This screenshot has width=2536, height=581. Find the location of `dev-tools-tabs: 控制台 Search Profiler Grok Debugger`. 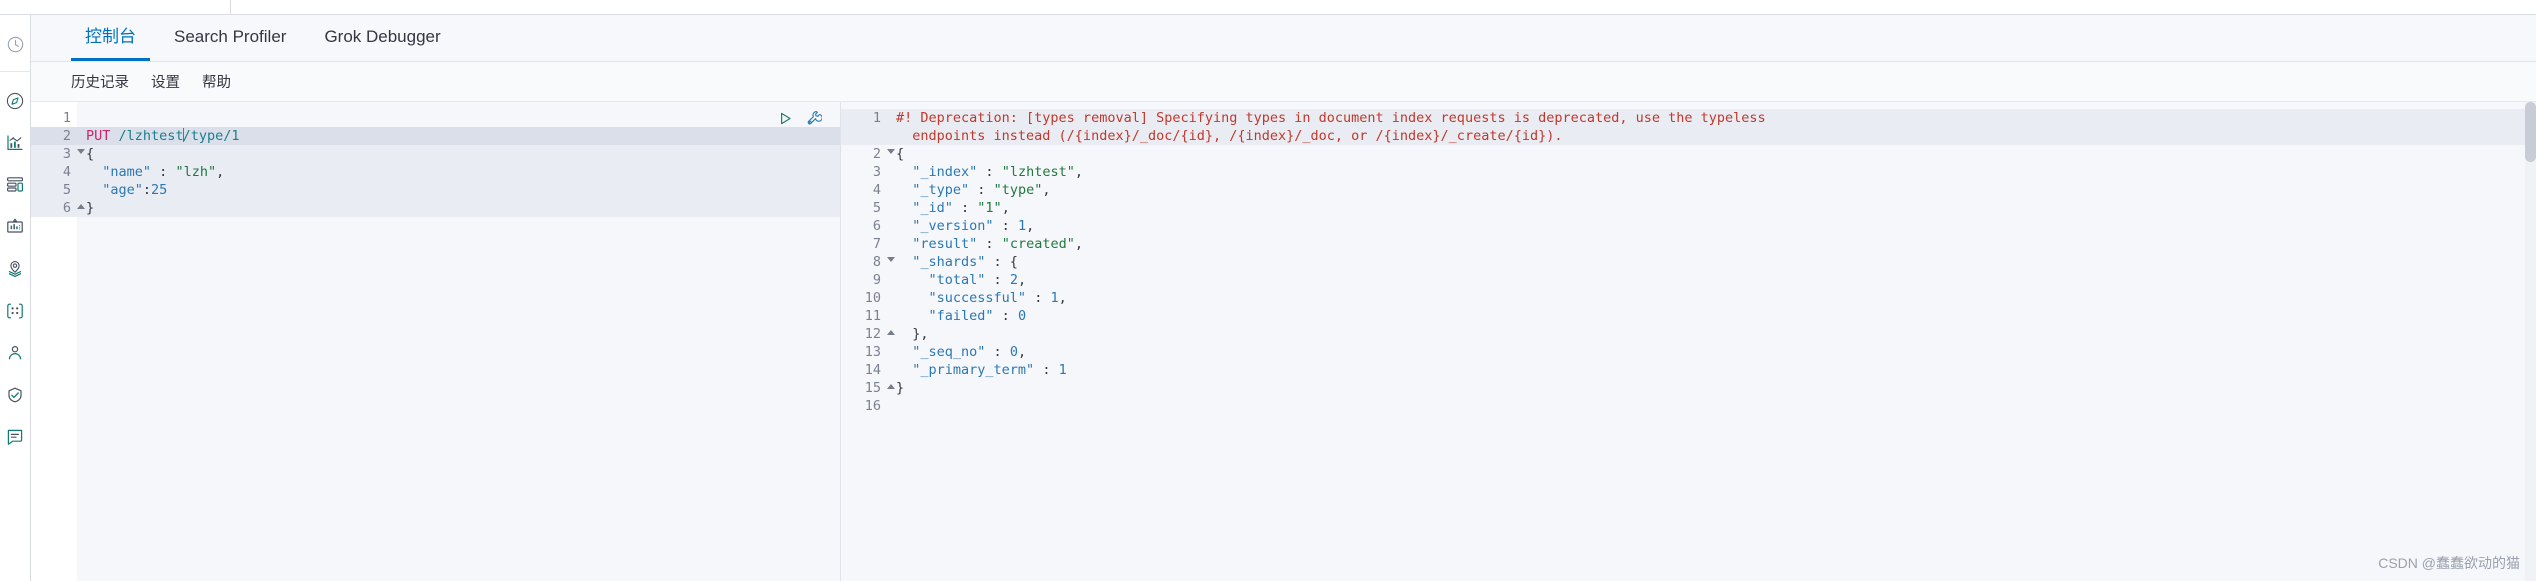

dev-tools-tabs: 控制台 Search Profiler Grok Debugger is located at coordinates (1283, 38).